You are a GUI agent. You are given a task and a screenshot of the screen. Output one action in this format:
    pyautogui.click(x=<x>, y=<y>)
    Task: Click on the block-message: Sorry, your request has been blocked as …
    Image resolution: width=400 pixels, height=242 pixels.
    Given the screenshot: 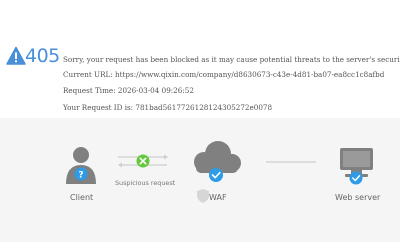 What is the action you would take?
    pyautogui.click(x=231, y=59)
    